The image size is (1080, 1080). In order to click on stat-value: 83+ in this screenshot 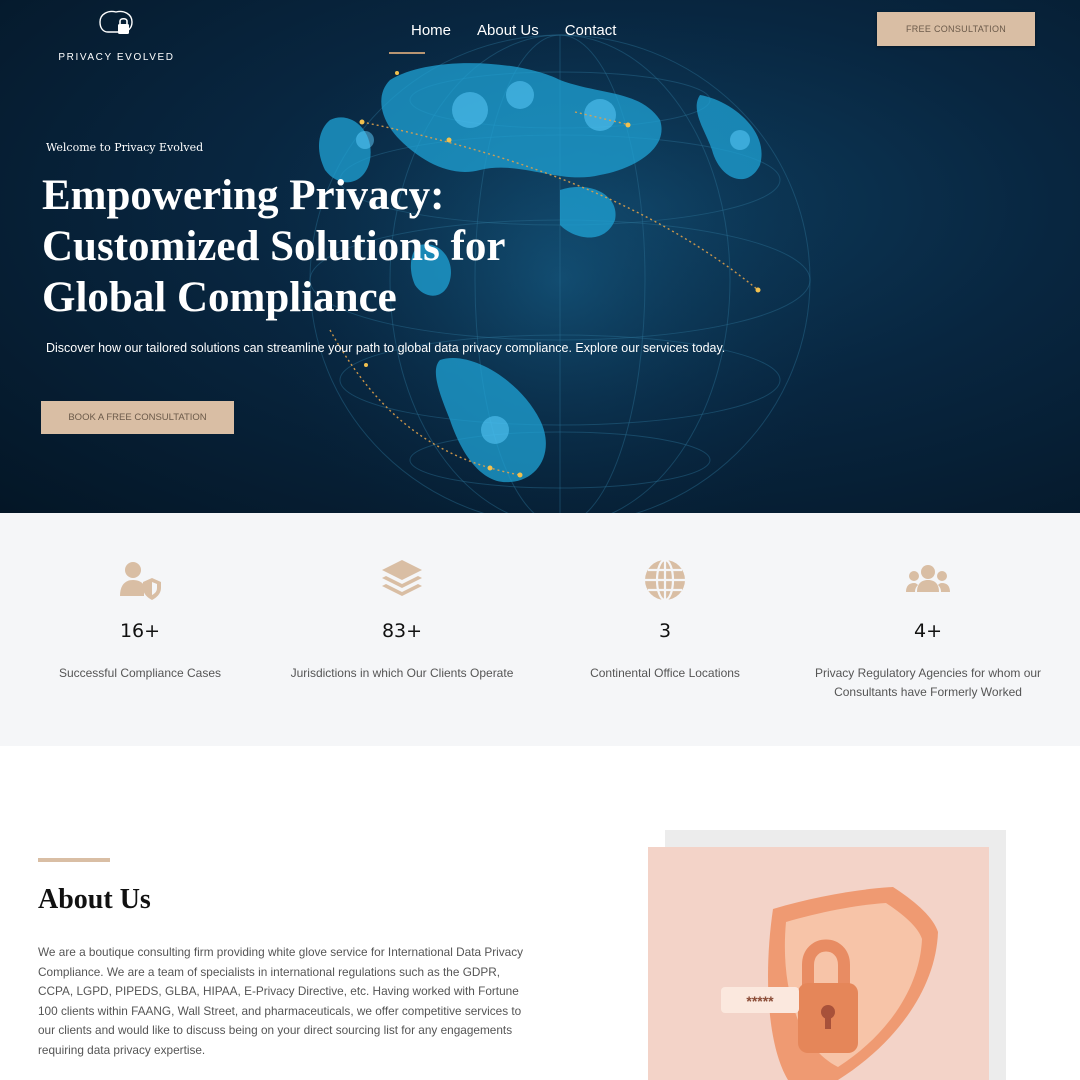, I will do `click(402, 631)`.